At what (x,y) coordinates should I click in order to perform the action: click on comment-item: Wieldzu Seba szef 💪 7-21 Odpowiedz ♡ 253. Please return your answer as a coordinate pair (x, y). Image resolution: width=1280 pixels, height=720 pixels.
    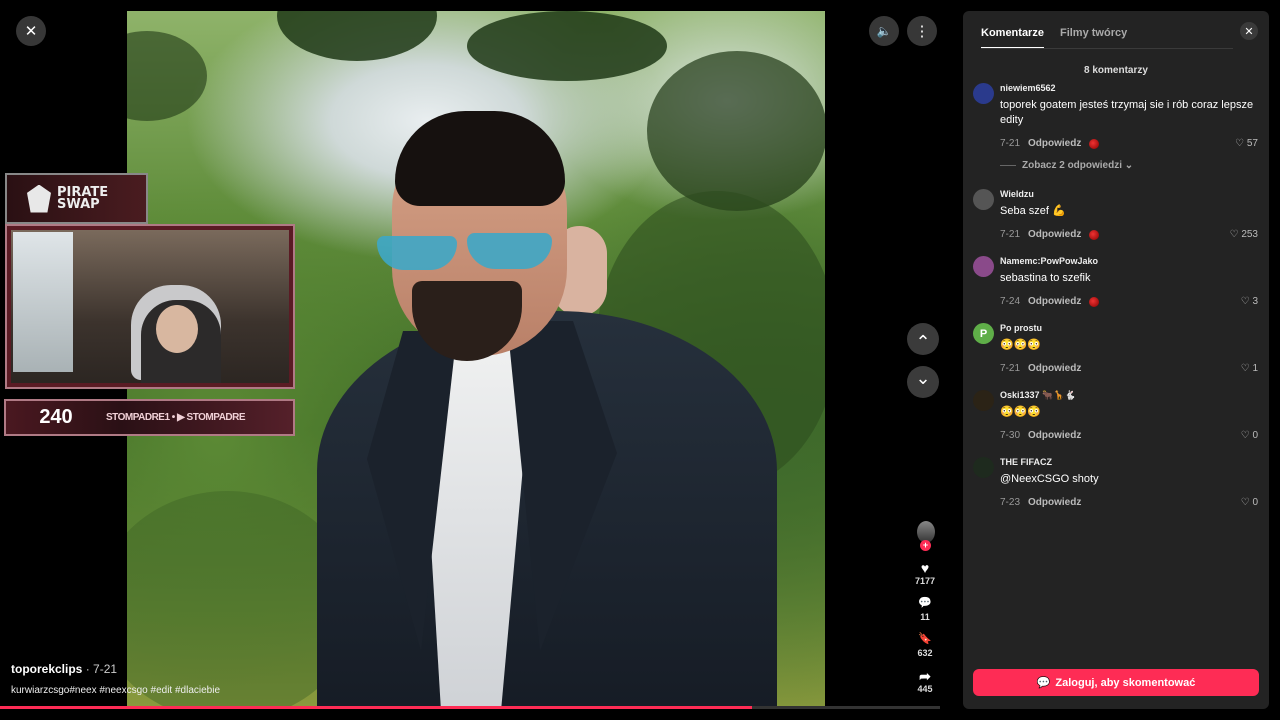
    Looking at the image, I should click on (1118, 217).